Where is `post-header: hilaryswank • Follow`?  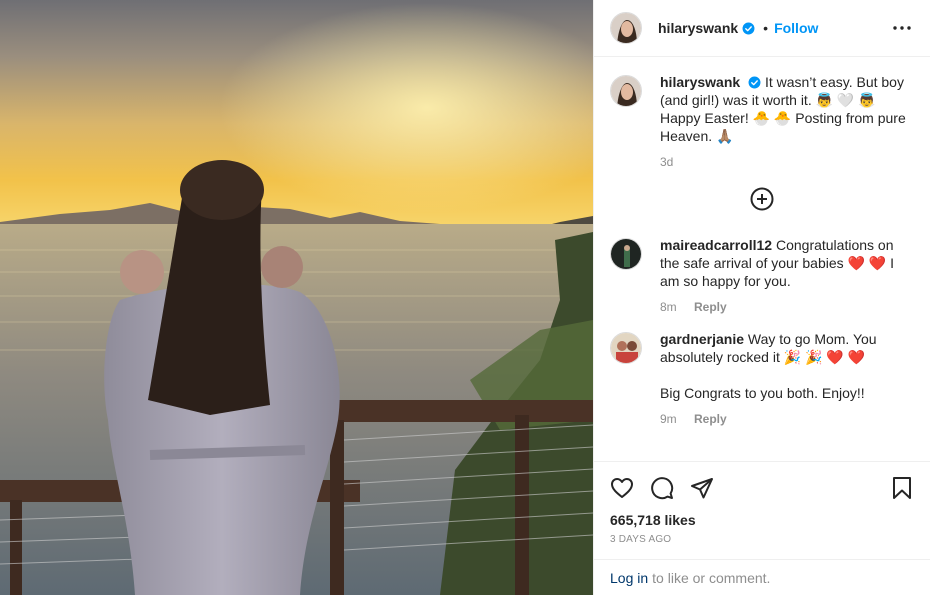
post-header: hilaryswank • Follow is located at coordinates (762, 28).